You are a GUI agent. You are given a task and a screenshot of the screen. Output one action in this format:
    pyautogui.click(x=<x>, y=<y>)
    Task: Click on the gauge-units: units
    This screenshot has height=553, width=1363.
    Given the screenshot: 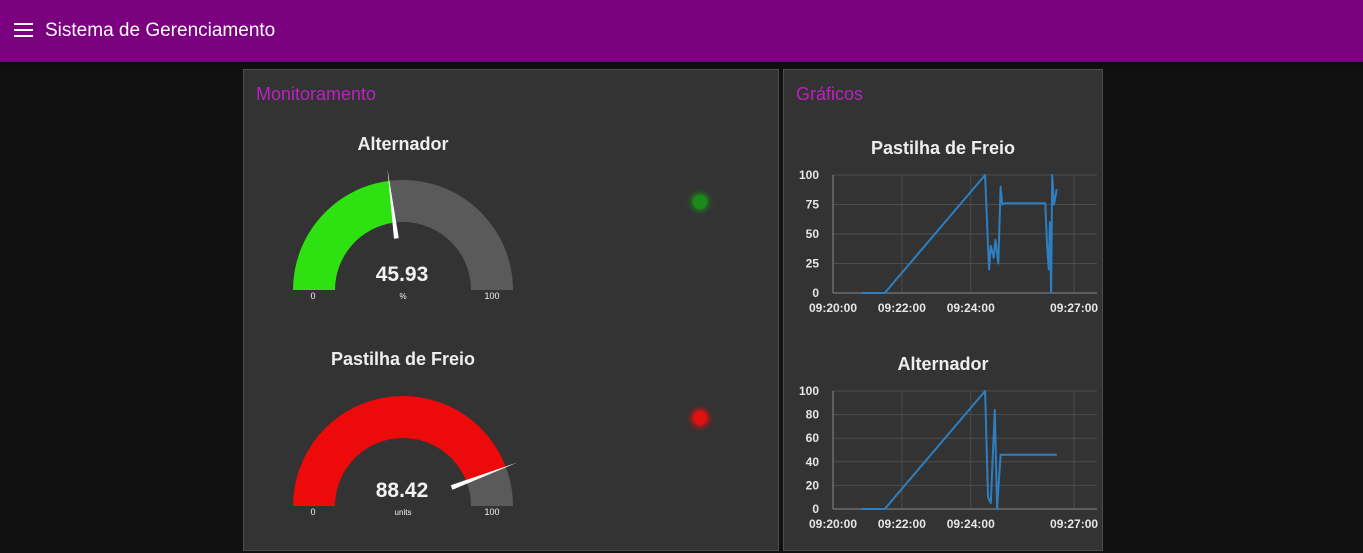 What is the action you would take?
    pyautogui.click(x=403, y=512)
    